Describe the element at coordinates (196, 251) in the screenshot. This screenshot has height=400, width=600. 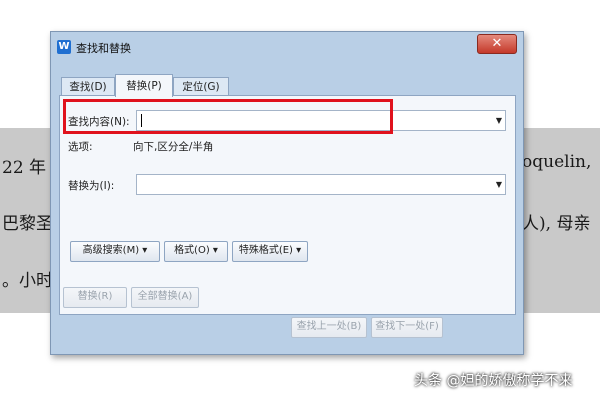
I see `format-button: 格式(O) ▾` at that location.